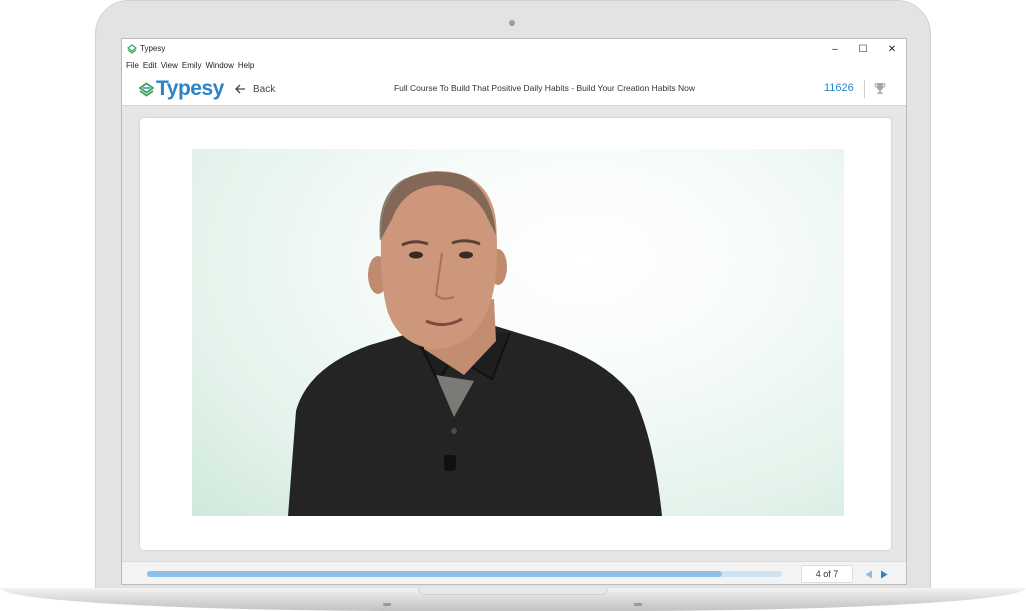 The width and height of the screenshot is (1026, 611). Describe the element at coordinates (434, 574) in the screenshot. I see `lesson-progress-fill` at that location.